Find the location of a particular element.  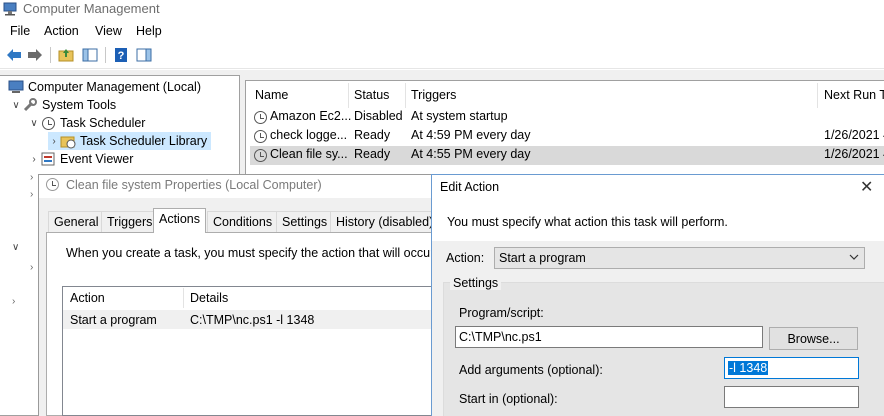

help-icon: ? is located at coordinates (121, 55).